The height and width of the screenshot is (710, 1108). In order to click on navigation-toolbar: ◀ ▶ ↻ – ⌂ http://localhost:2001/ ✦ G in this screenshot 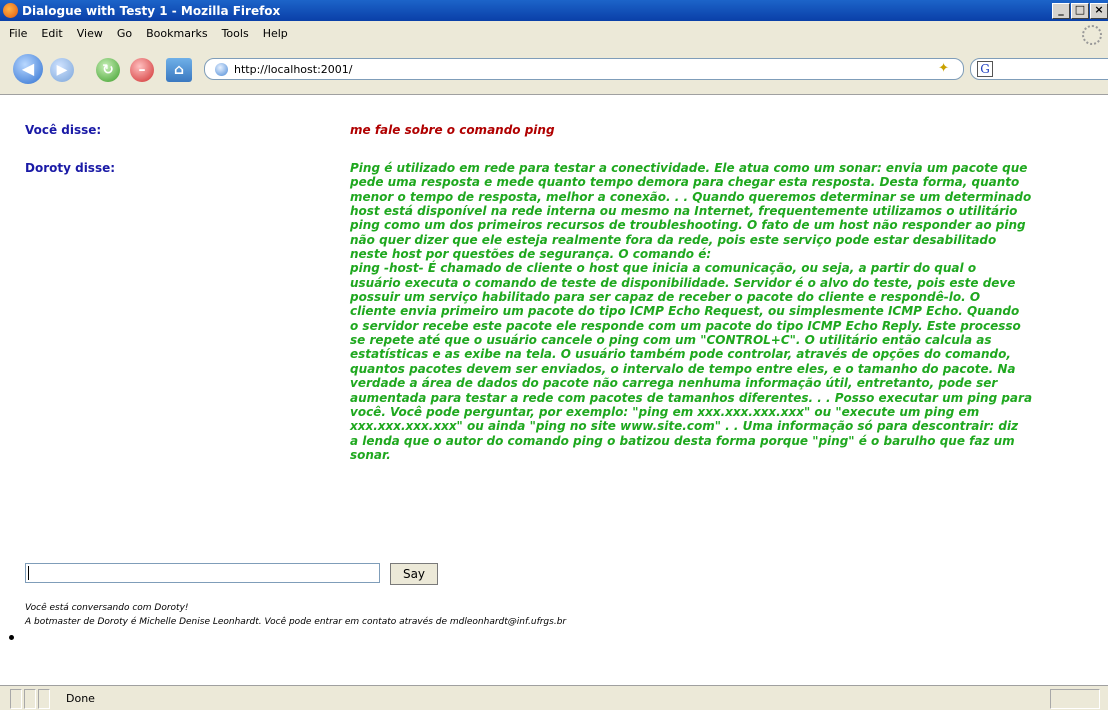, I will do `click(554, 74)`.